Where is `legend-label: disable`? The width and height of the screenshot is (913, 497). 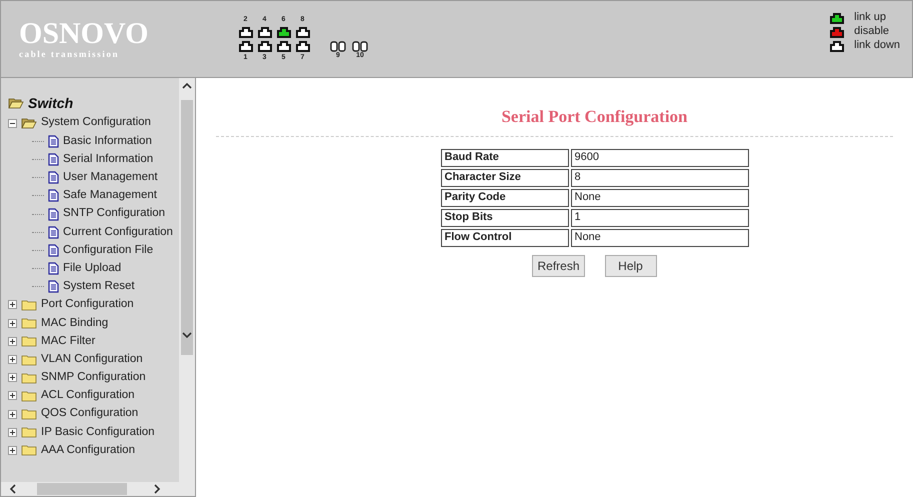
legend-label: disable is located at coordinates (871, 31).